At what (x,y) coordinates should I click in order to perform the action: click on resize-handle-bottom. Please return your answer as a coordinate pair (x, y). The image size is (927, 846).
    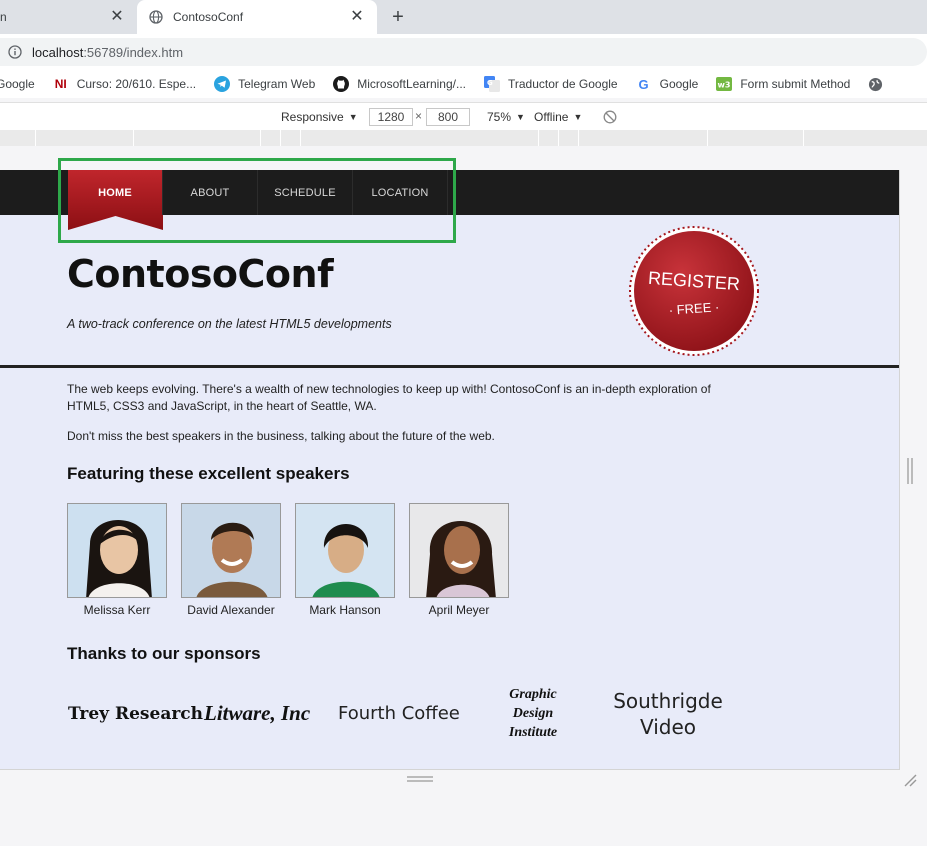
    Looking at the image, I should click on (420, 779).